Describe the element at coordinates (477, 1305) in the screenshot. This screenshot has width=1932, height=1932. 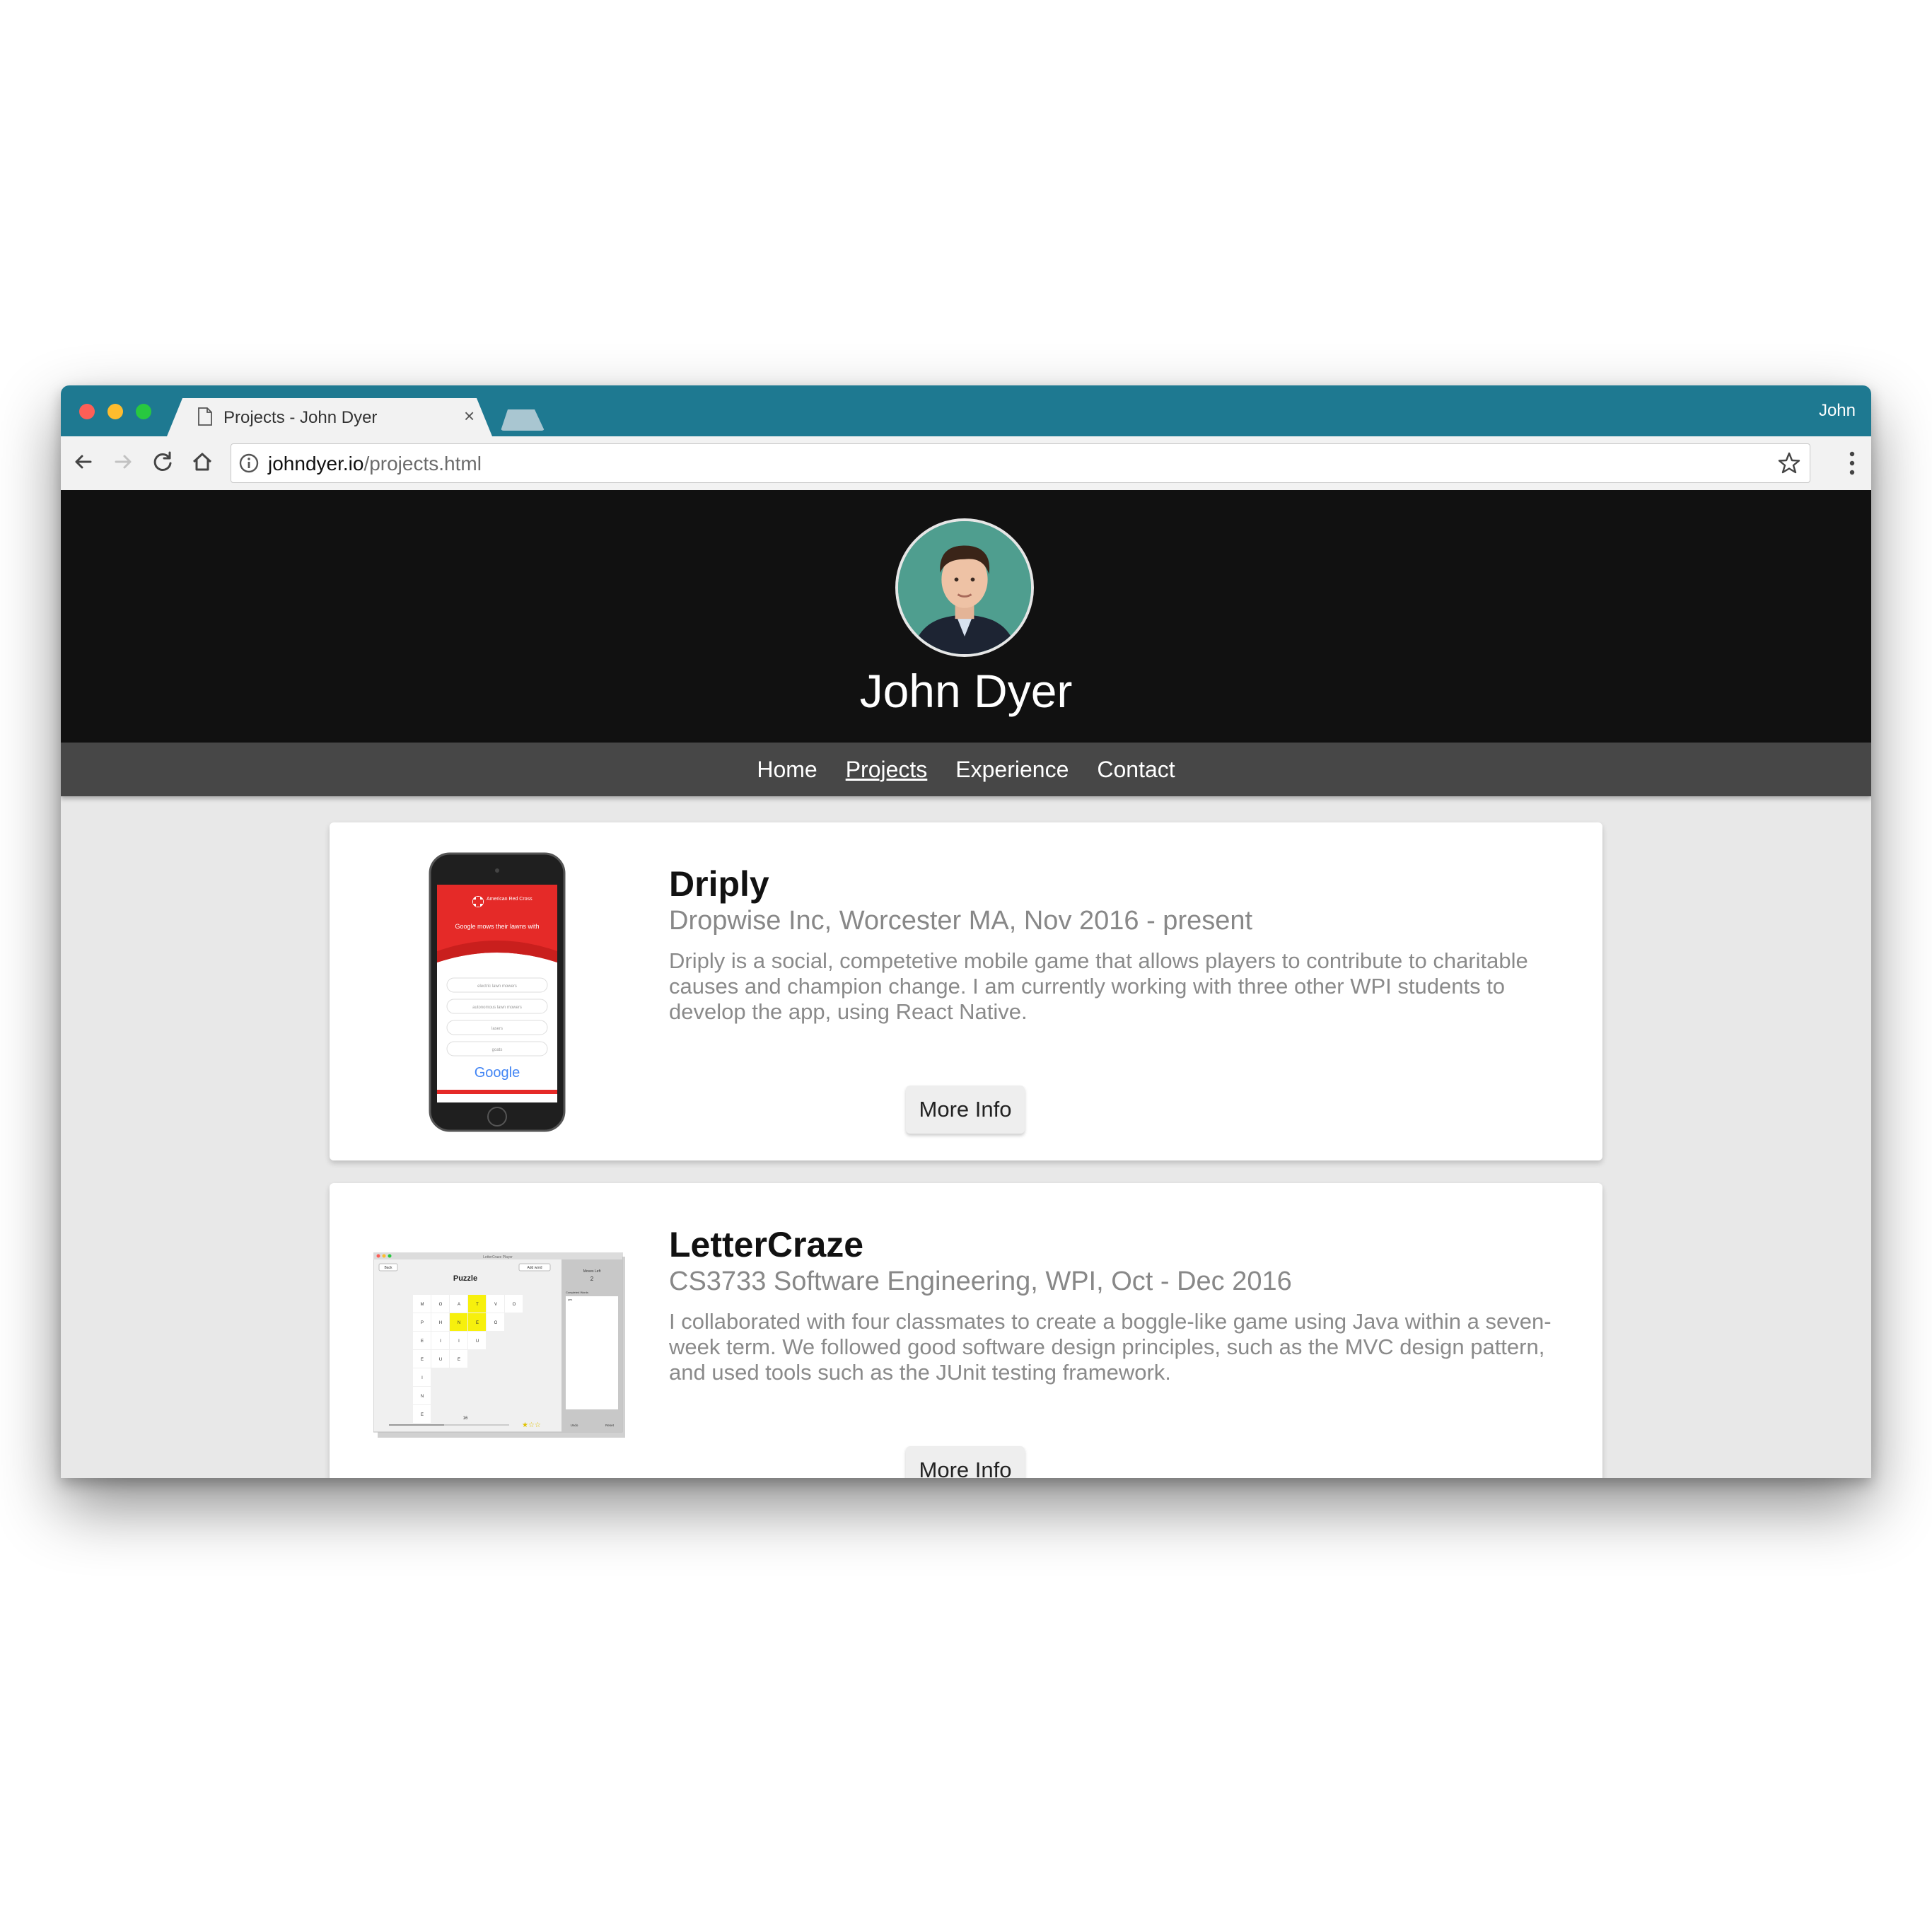
I see `letter-cell-text: T` at that location.